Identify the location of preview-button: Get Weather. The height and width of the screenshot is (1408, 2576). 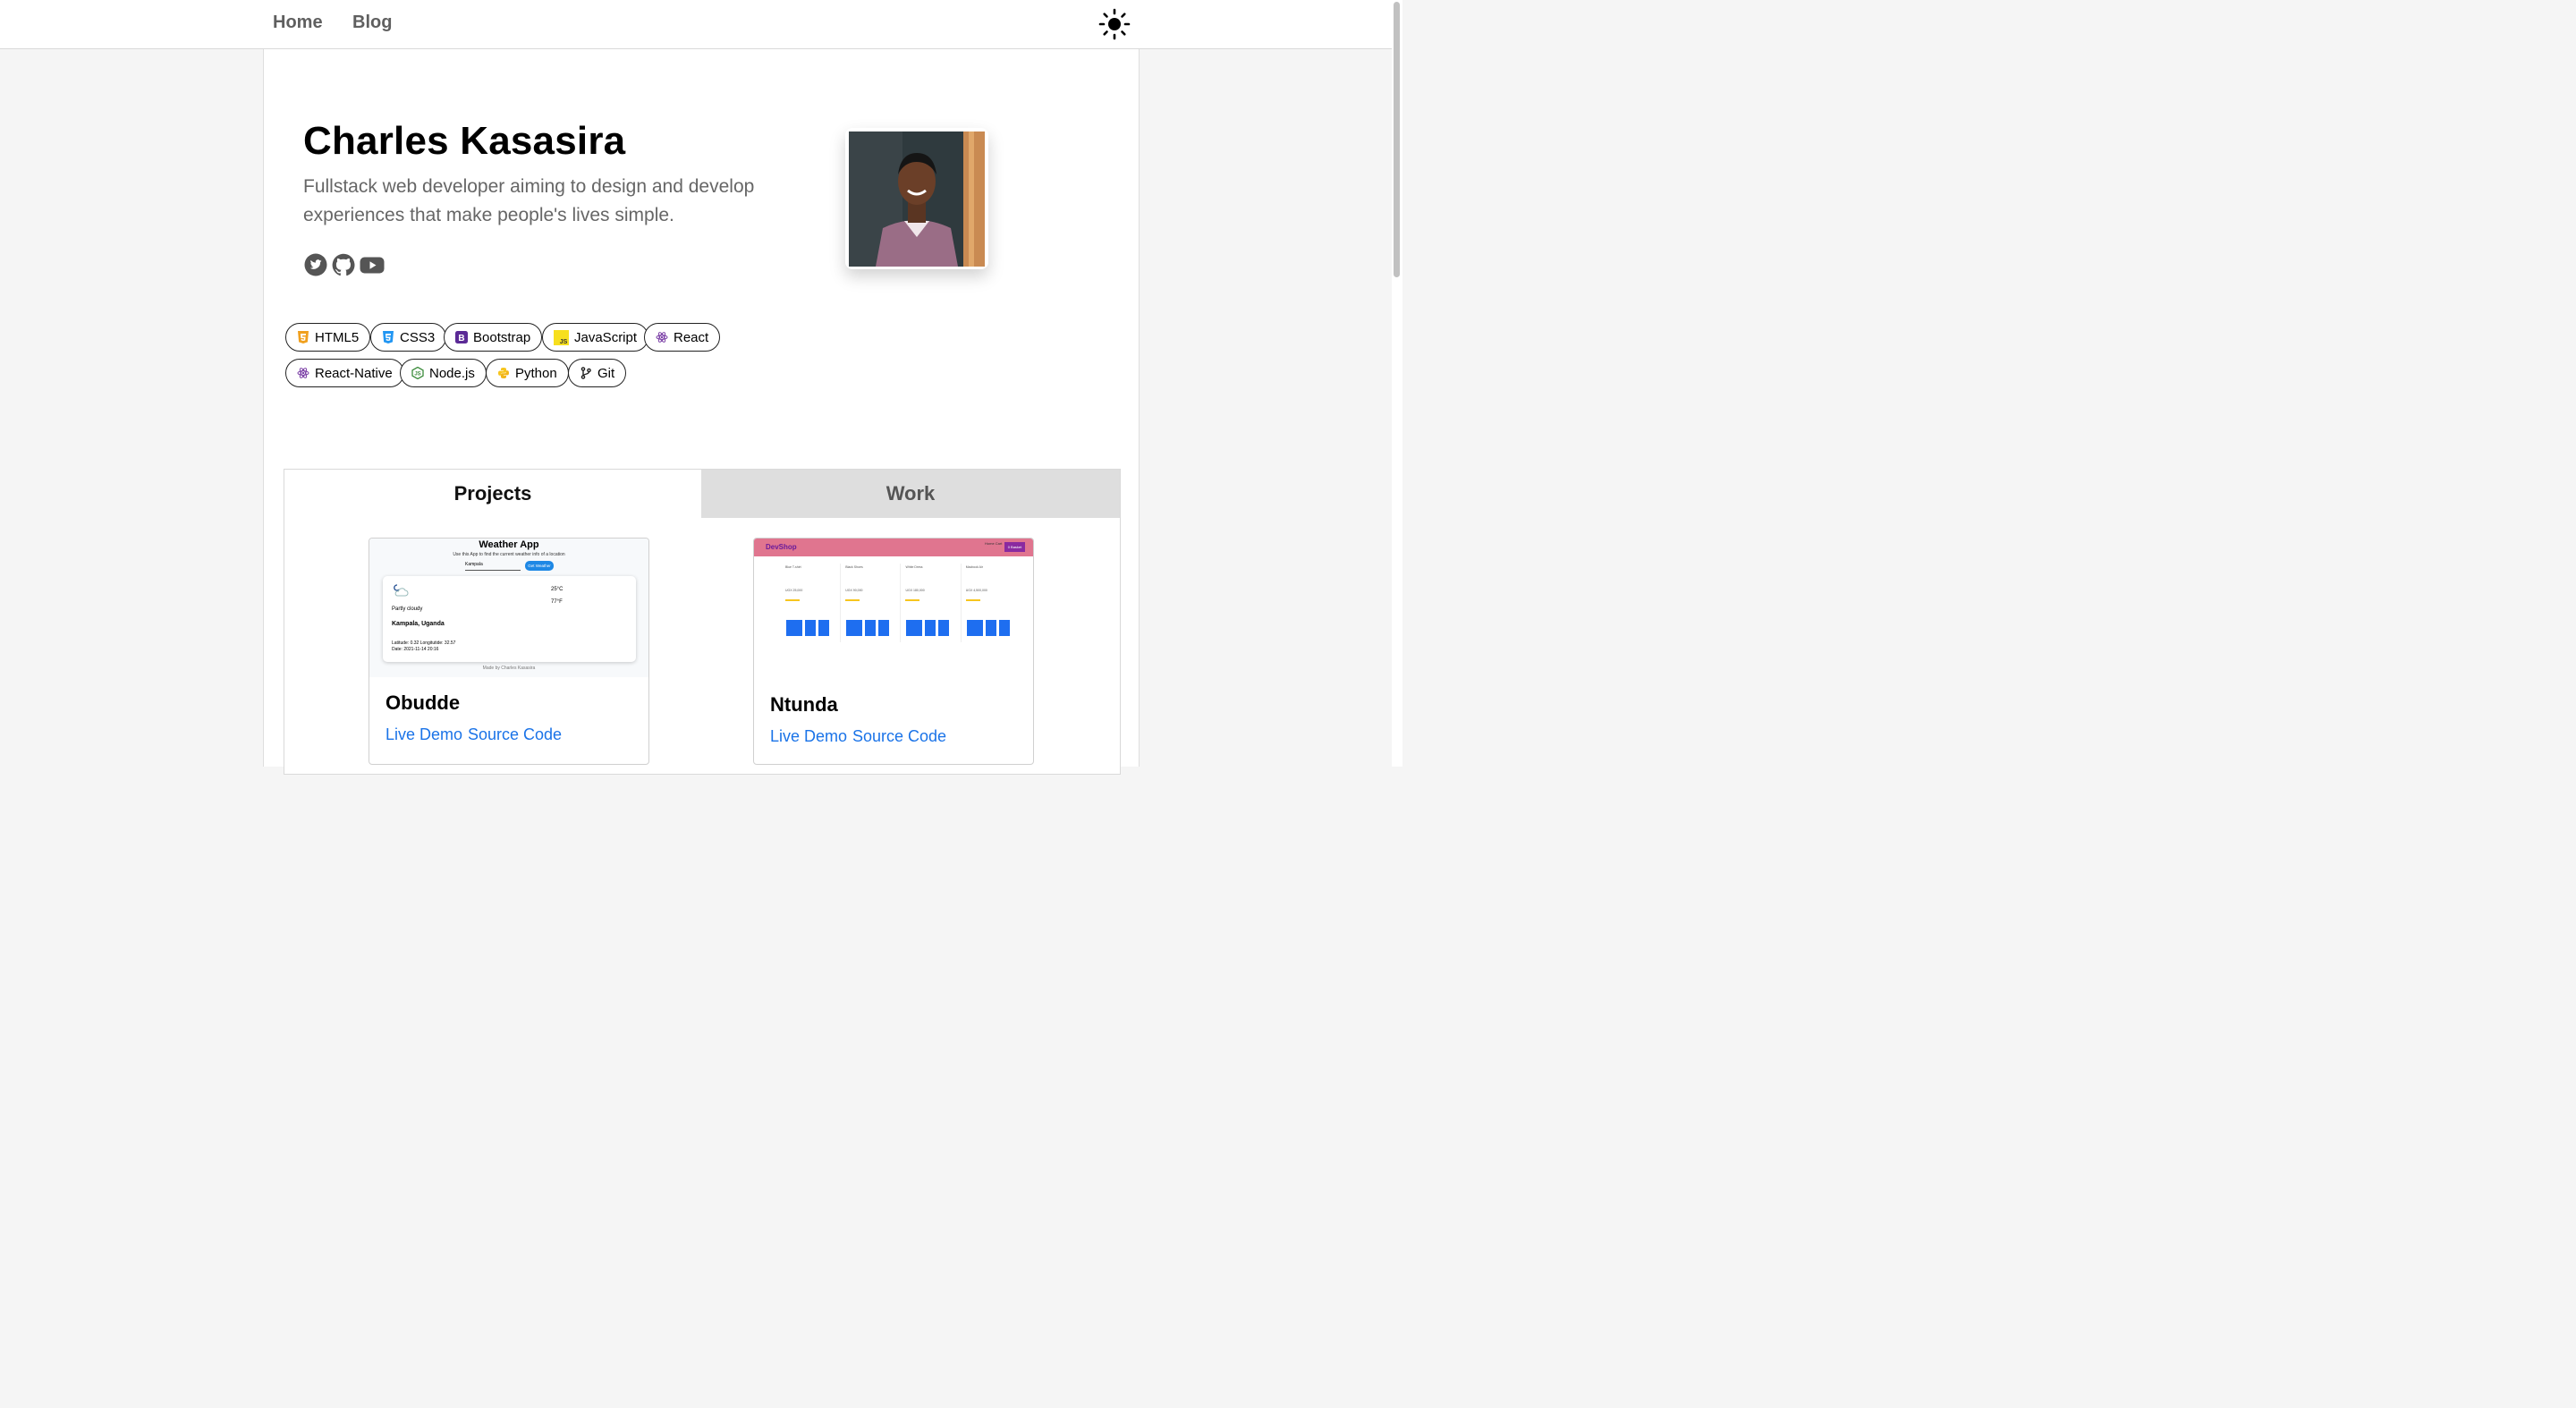
(539, 566).